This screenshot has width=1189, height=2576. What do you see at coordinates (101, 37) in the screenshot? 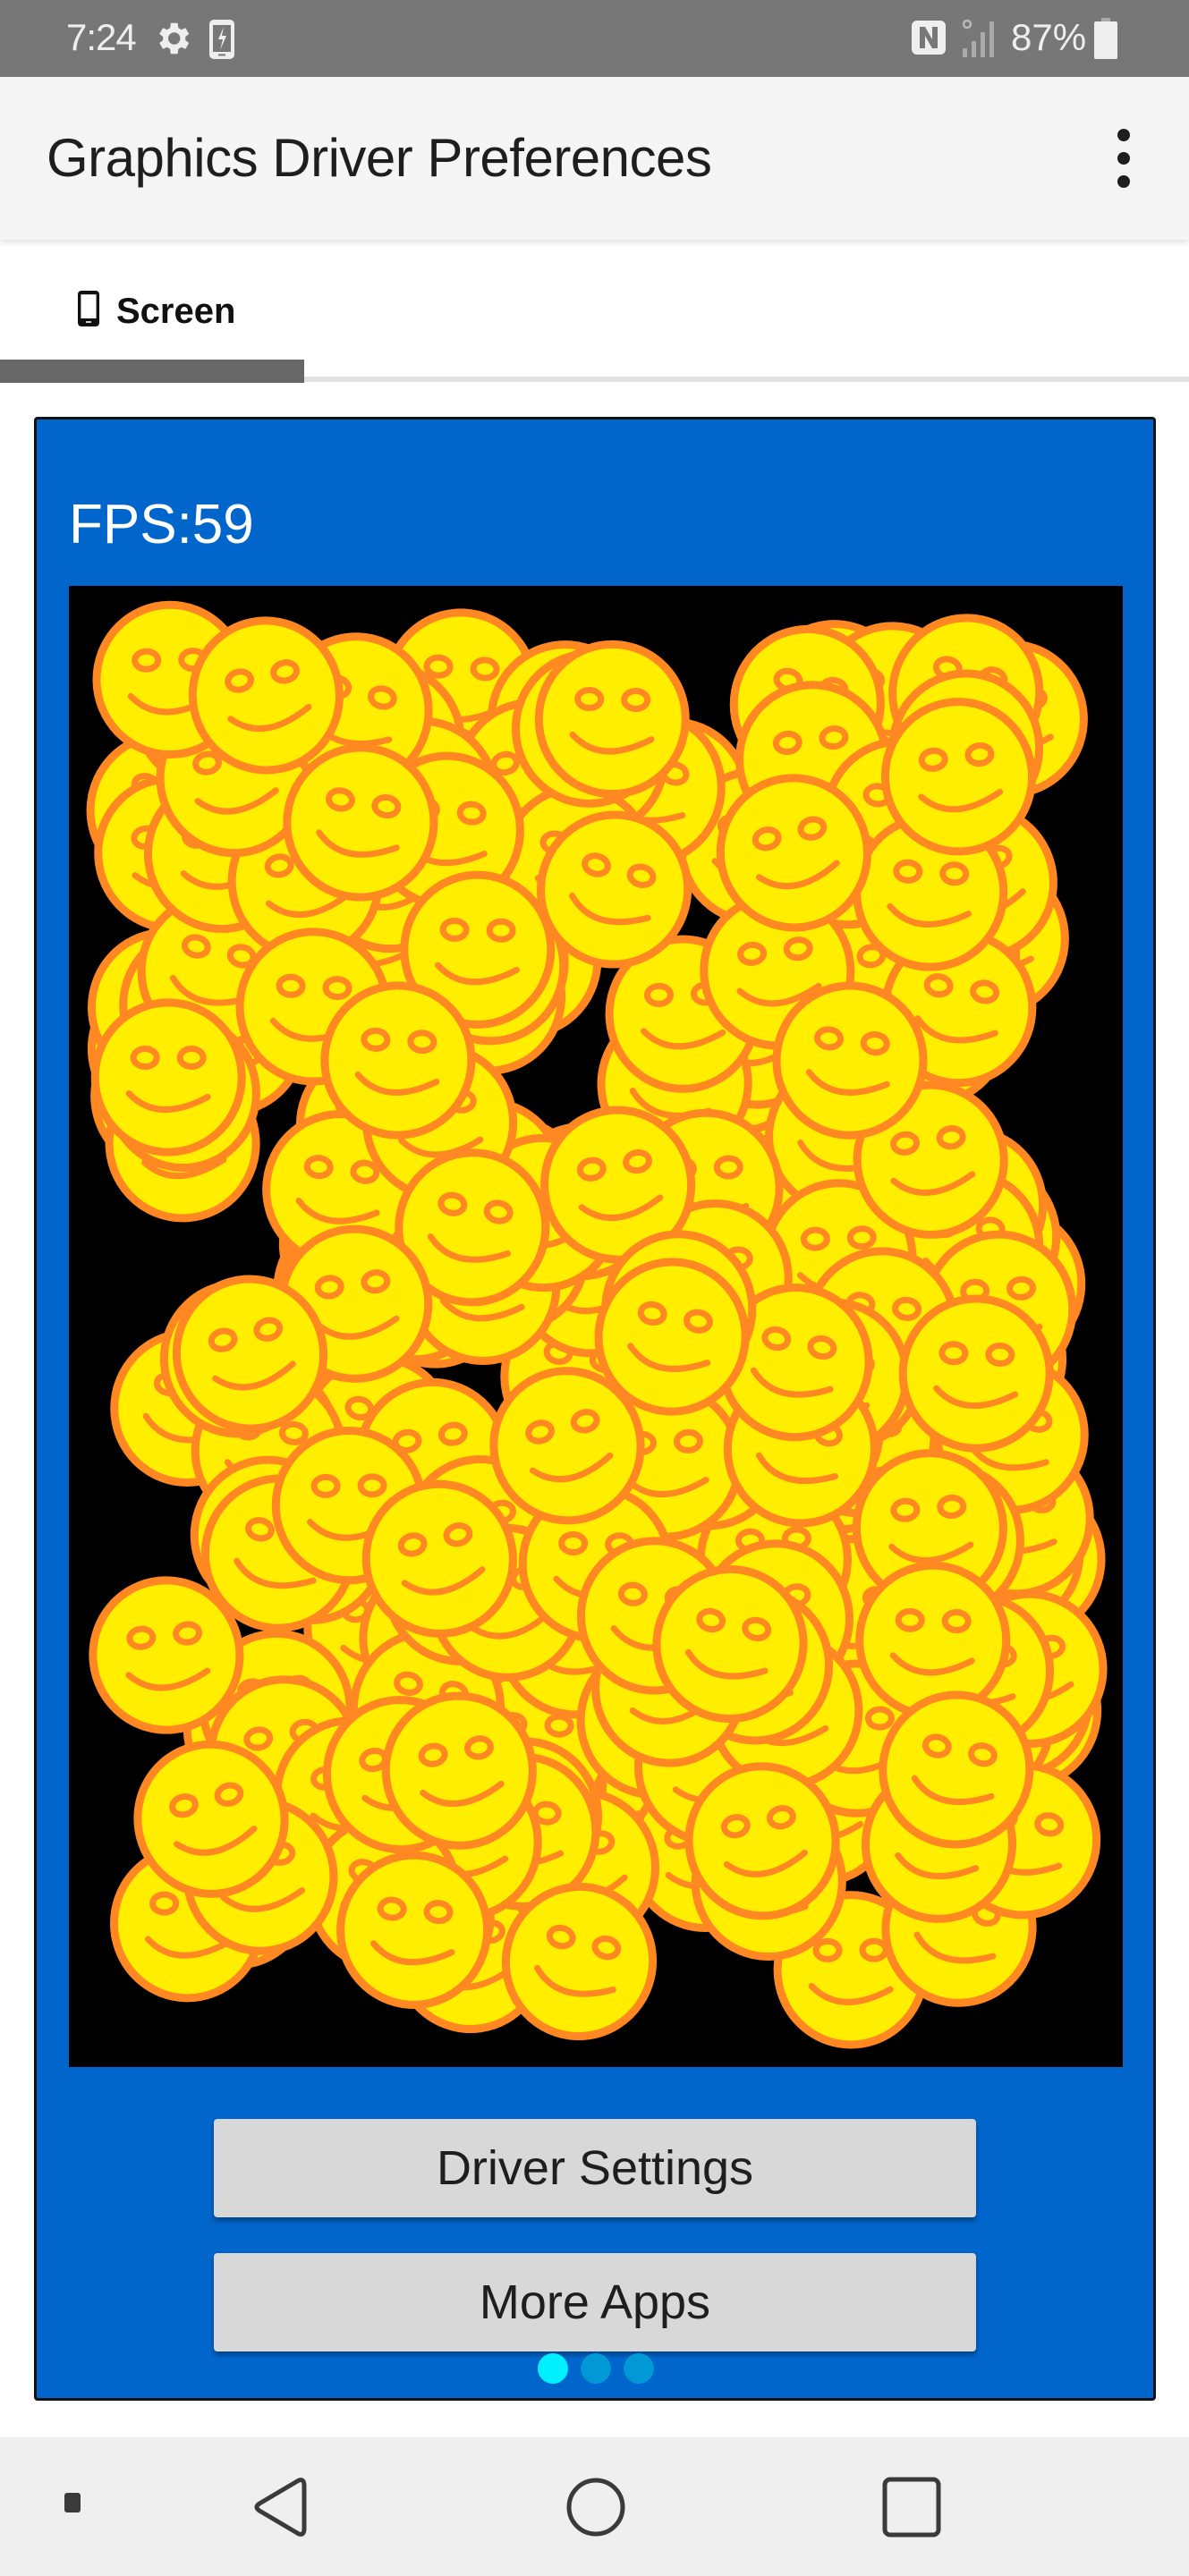
I see `status-time: 7:24` at bounding box center [101, 37].